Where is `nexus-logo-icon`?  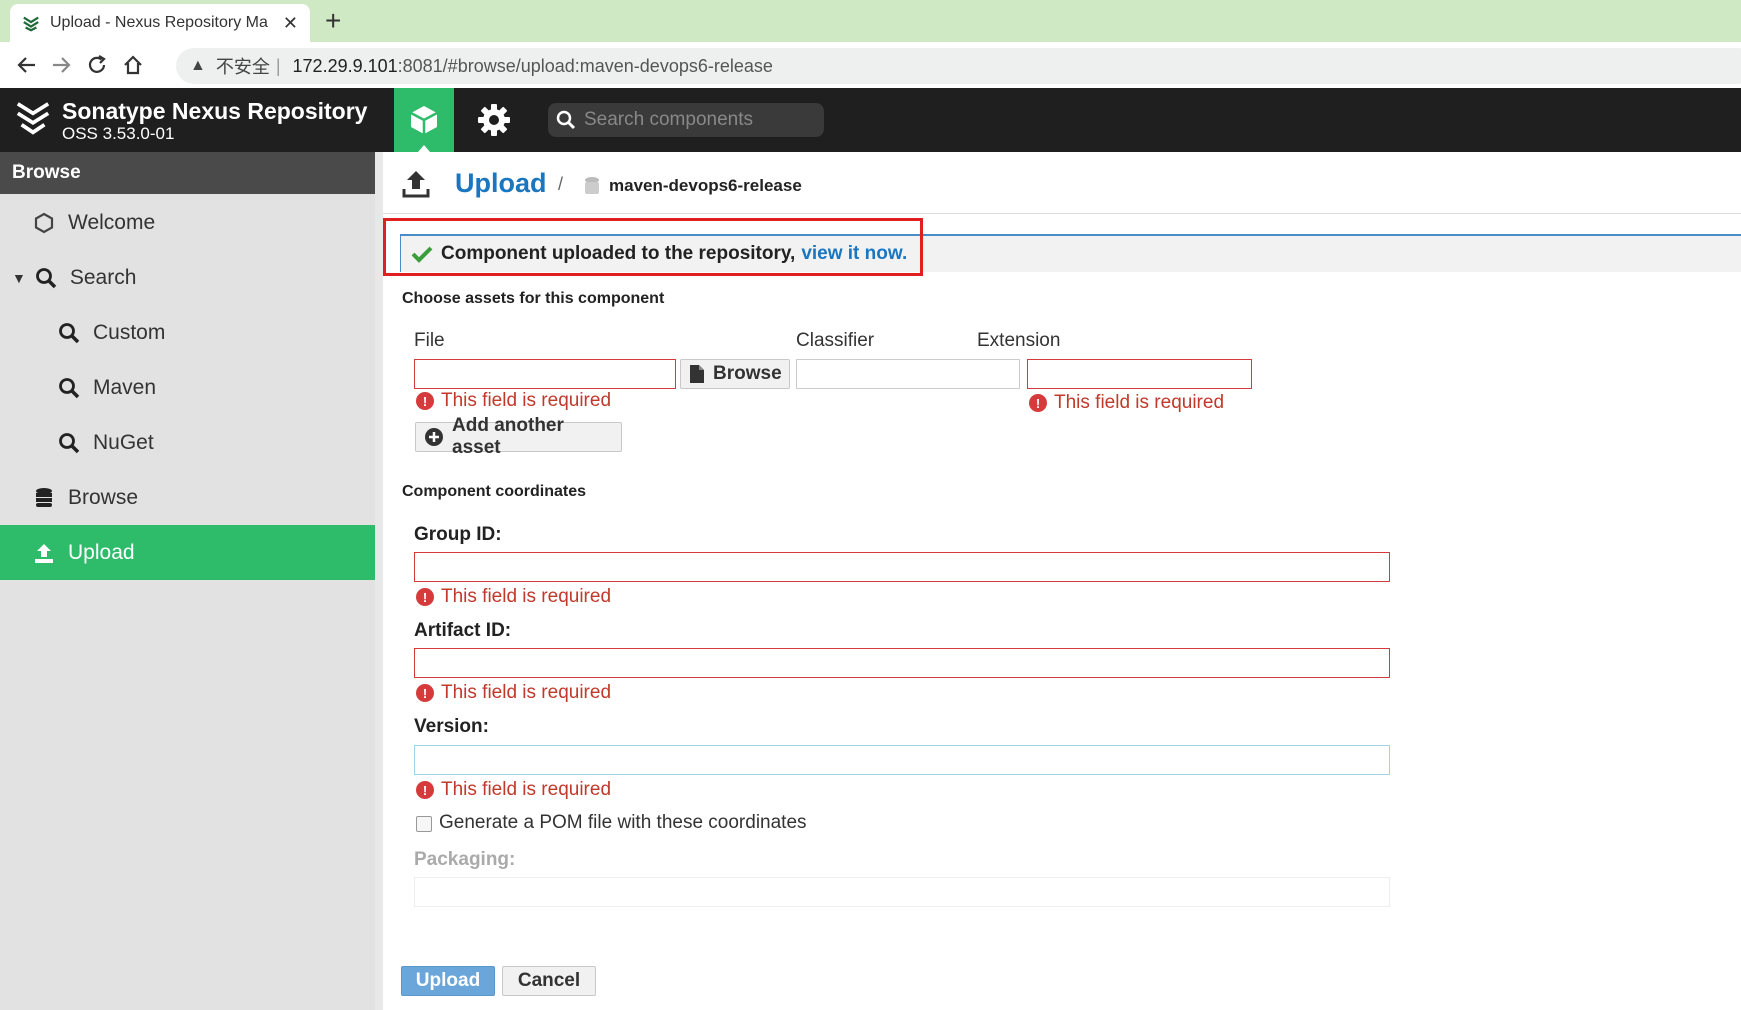
nexus-logo-icon is located at coordinates (33, 118).